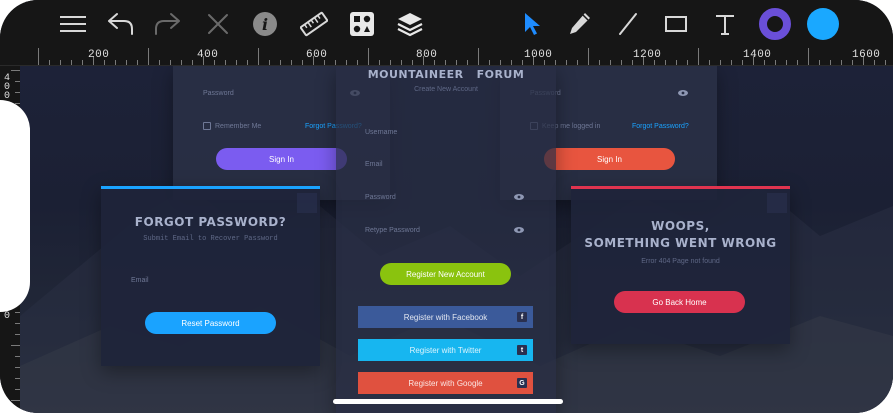 This screenshot has height=413, width=893. Describe the element at coordinates (445, 383) in the screenshot. I see `register-google-button: Register with Google G` at that location.